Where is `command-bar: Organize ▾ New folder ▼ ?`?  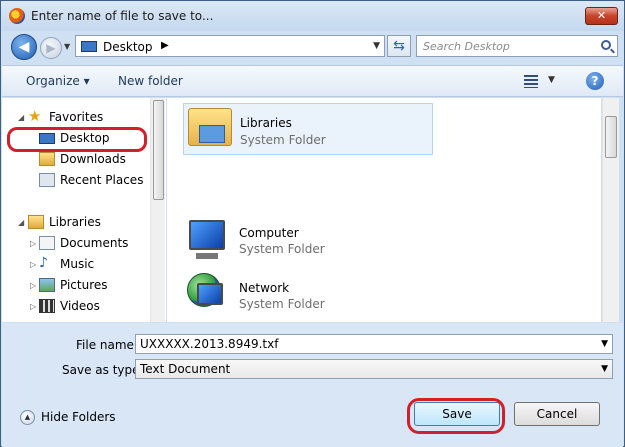
command-bar: Organize ▾ New folder ▼ ? is located at coordinates (312, 81).